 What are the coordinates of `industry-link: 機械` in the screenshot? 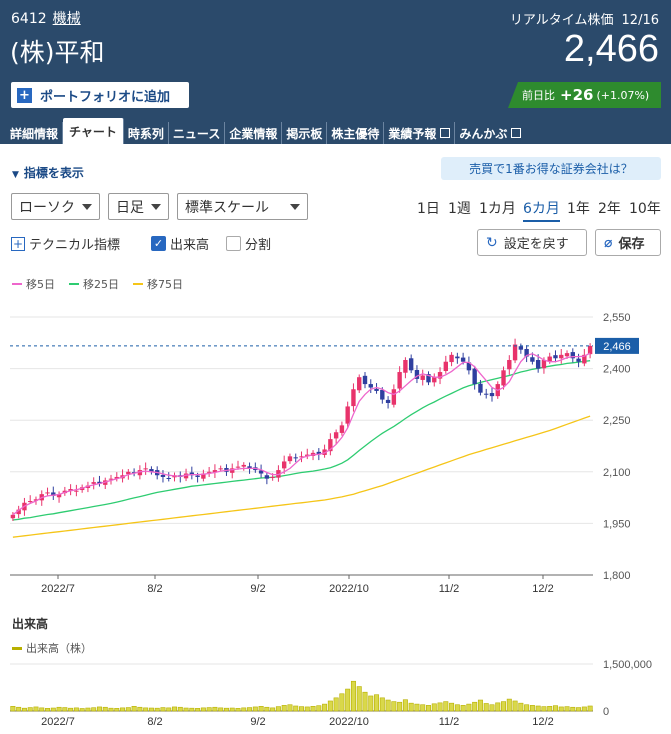 It's located at (67, 19).